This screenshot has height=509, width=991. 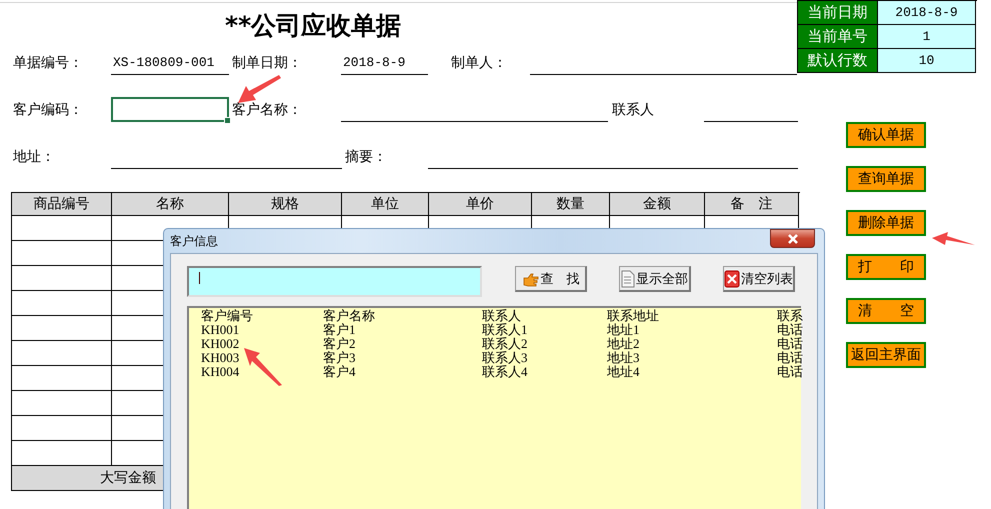 What do you see at coordinates (313, 26) in the screenshot?
I see `sheet-title: **公司应收单据` at bounding box center [313, 26].